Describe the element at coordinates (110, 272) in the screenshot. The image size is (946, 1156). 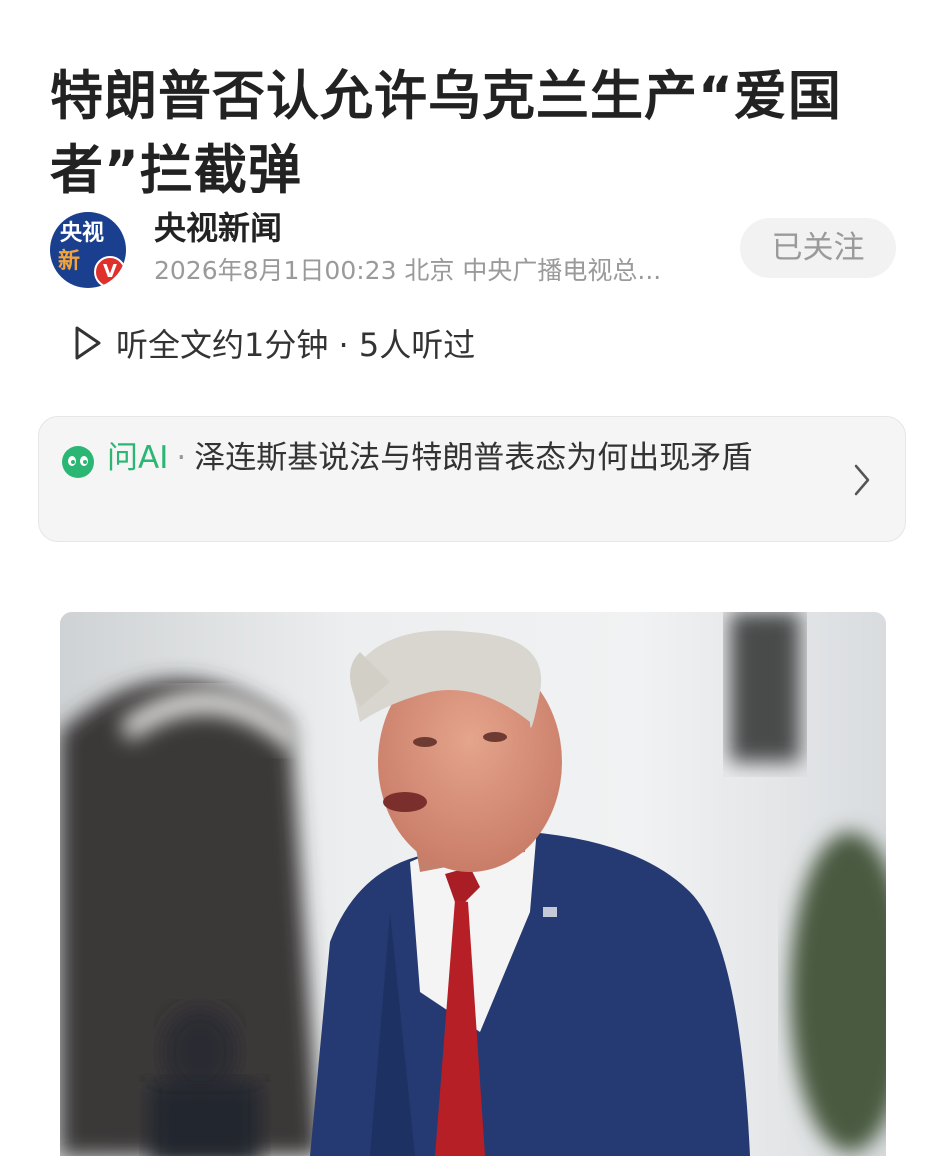
I see `verified-badge-icon: V` at that location.